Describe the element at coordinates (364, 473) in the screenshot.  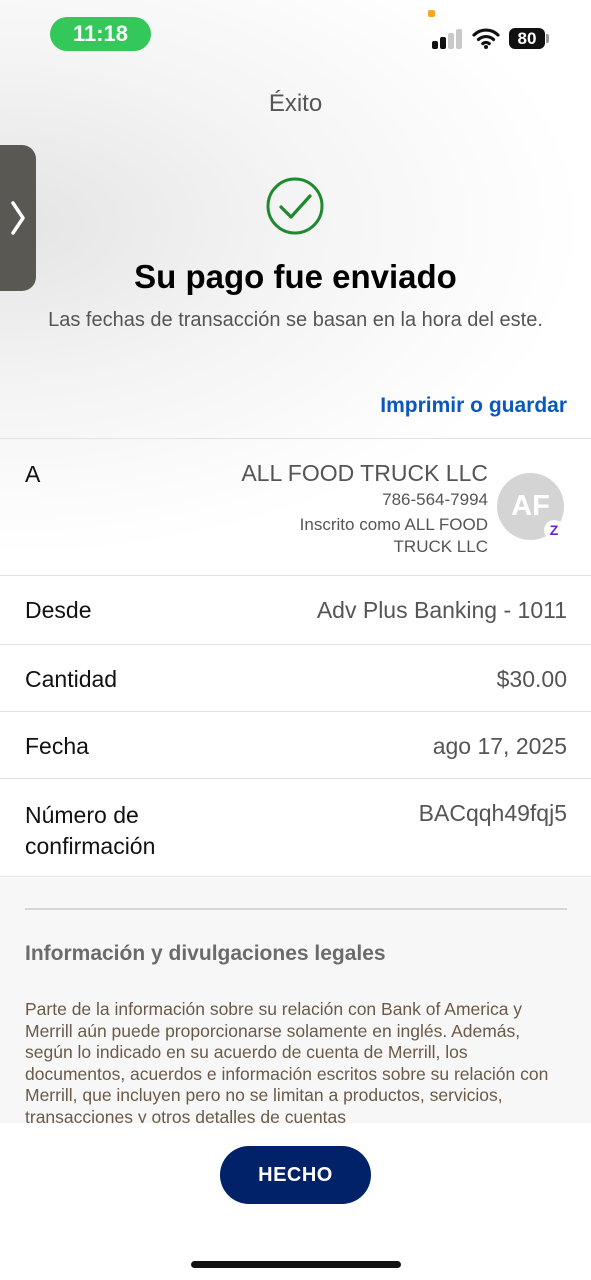
I see `recipient-name: ALL FOOD TRUCK LLC` at that location.